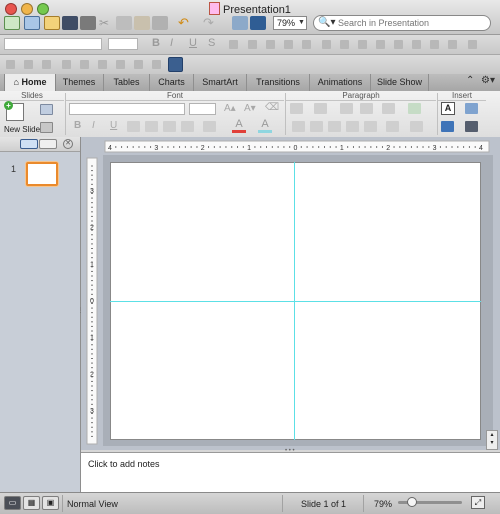  I want to click on fit-to-window-icon: ⤢, so click(478, 502).